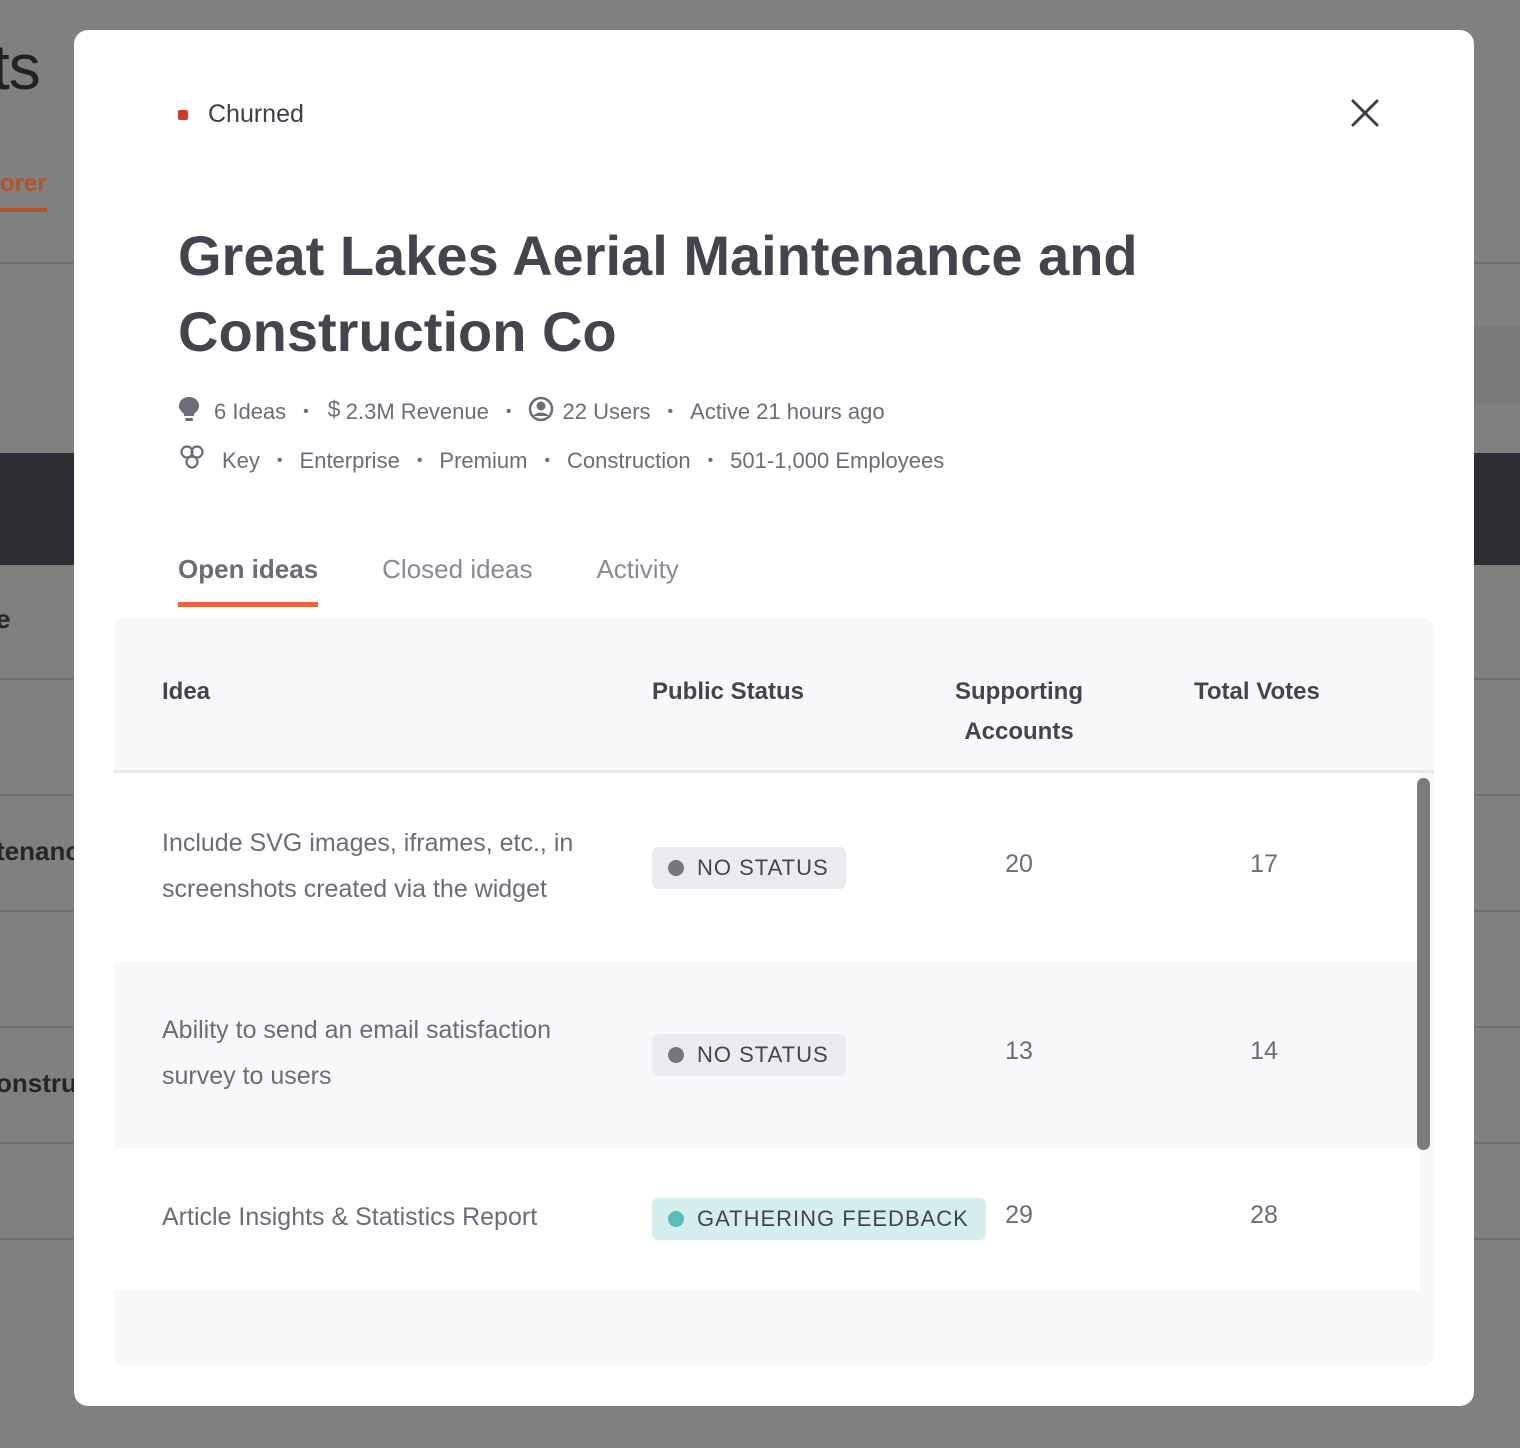  I want to click on tab-closed-ideas: Closed ideas, so click(457, 580).